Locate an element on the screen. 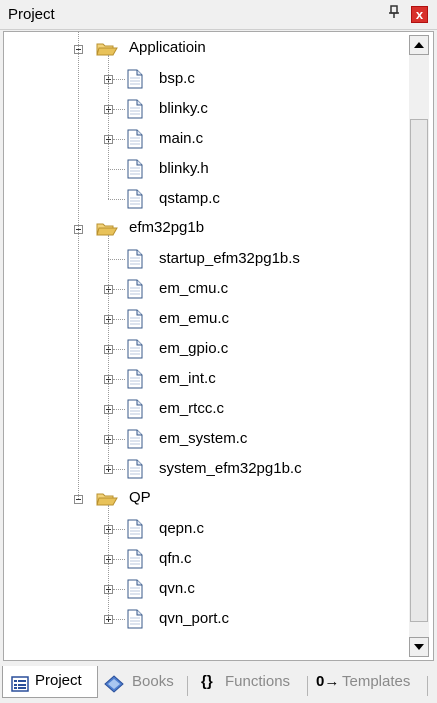 Image resolution: width=437 pixels, height=703 pixels. panel-title: Project is located at coordinates (31, 14).